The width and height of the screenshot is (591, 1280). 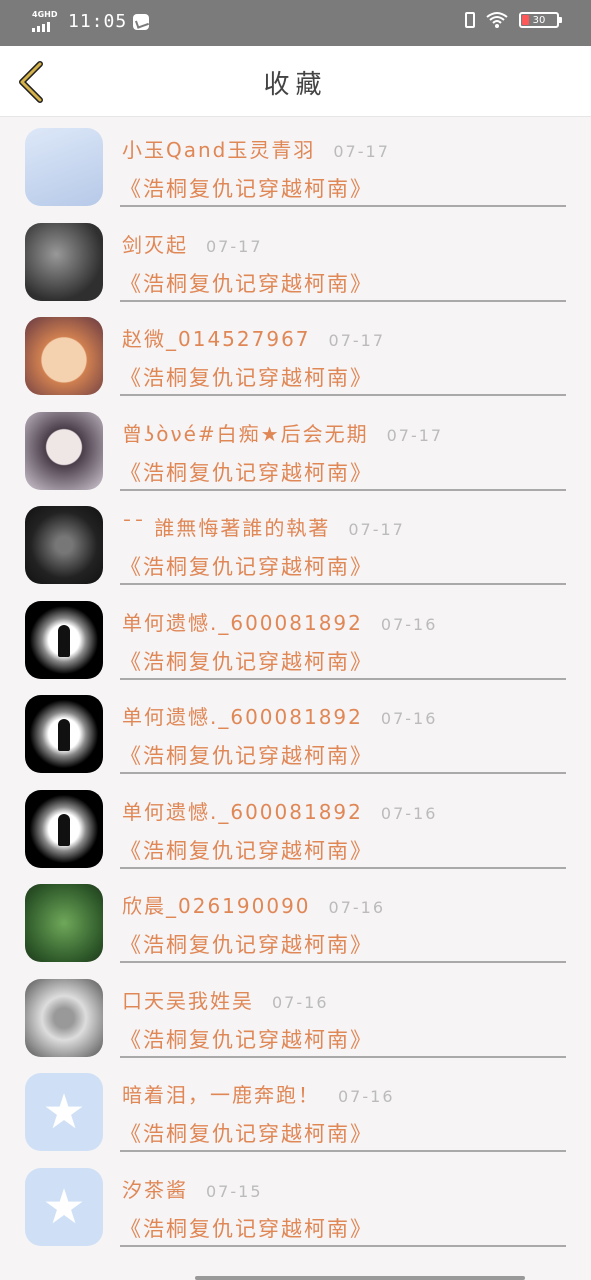 I want to click on list-item: 赵微_014527967 07-17 《浩桐复仇记穿越柯南》, so click(x=295, y=352).